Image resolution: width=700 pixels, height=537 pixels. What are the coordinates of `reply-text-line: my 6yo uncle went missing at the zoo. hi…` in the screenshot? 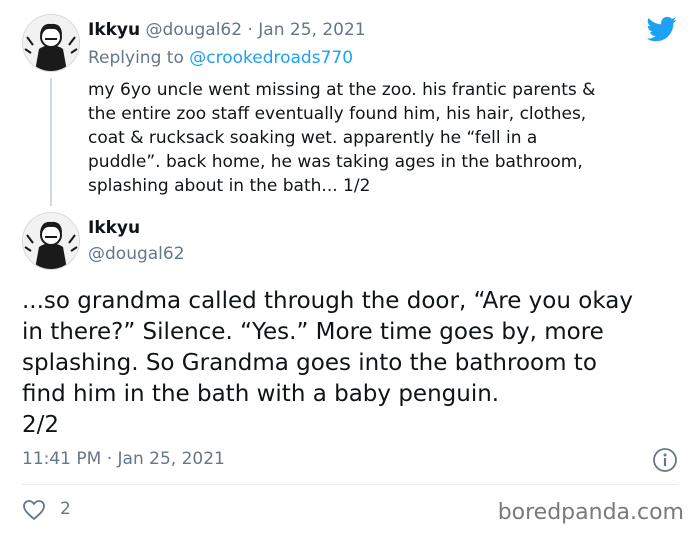 It's located at (342, 90).